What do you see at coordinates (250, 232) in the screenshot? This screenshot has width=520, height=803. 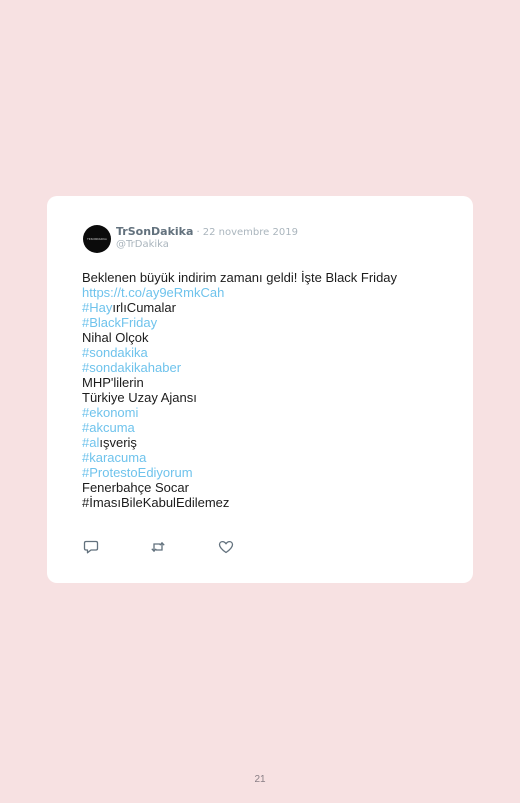 I see `tweet-date: 22 novembre 2019` at bounding box center [250, 232].